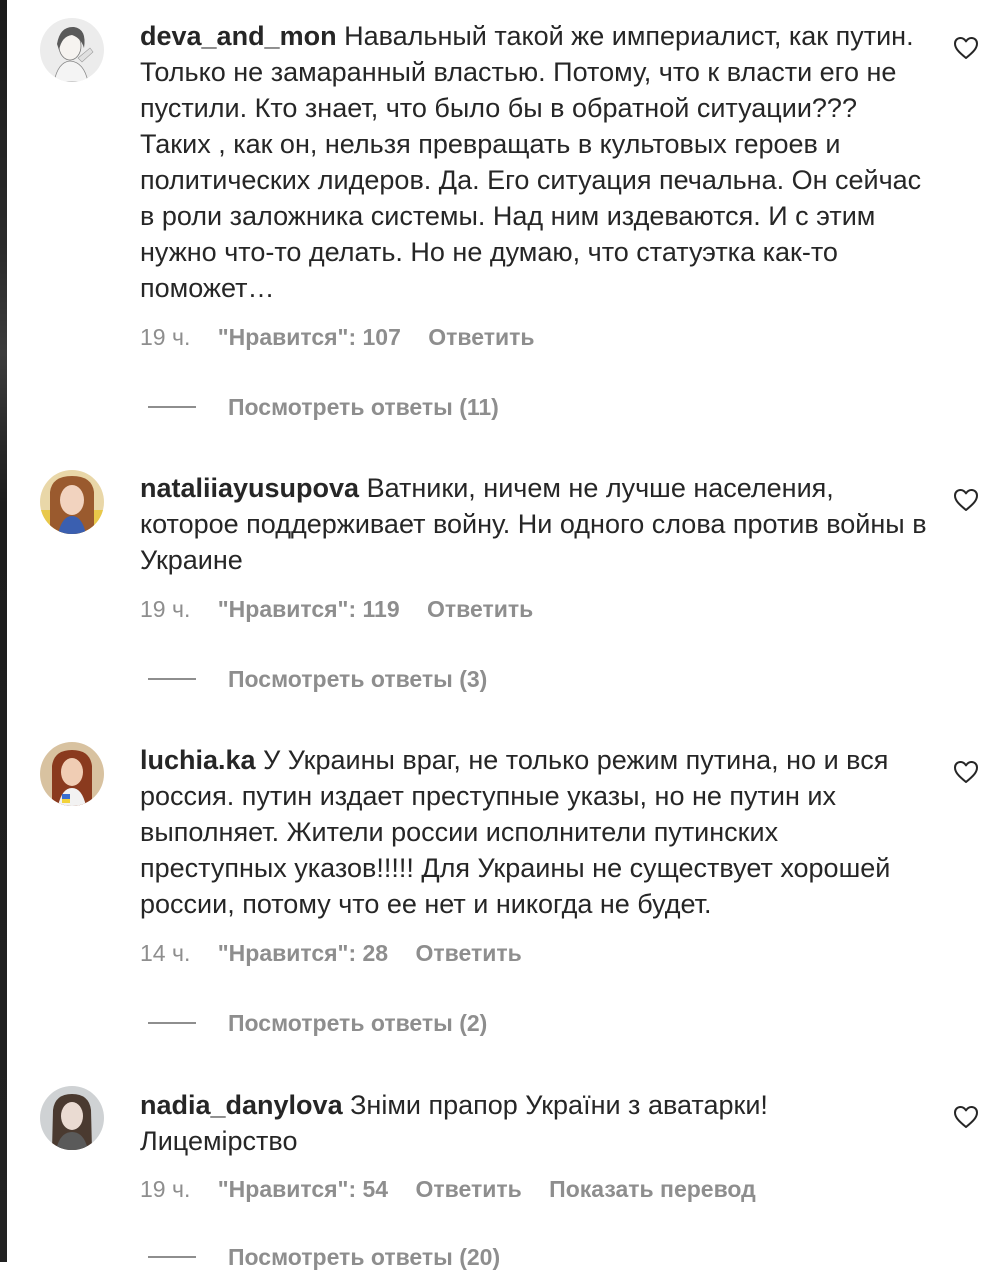 The height and width of the screenshot is (1271, 986). I want to click on comment-username: luchia.ka, so click(198, 760).